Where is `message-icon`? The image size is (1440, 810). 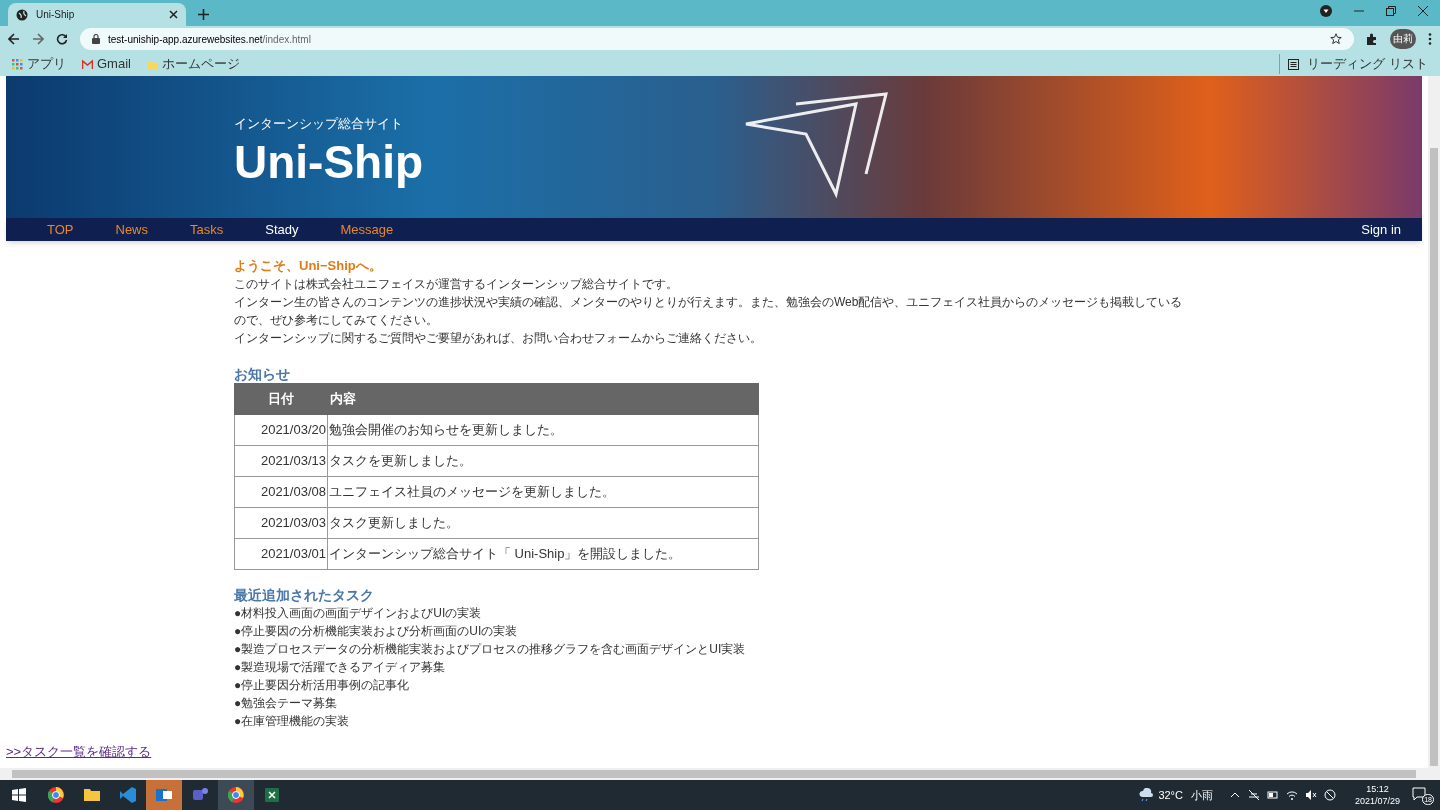
message-icon is located at coordinates (1419, 794).